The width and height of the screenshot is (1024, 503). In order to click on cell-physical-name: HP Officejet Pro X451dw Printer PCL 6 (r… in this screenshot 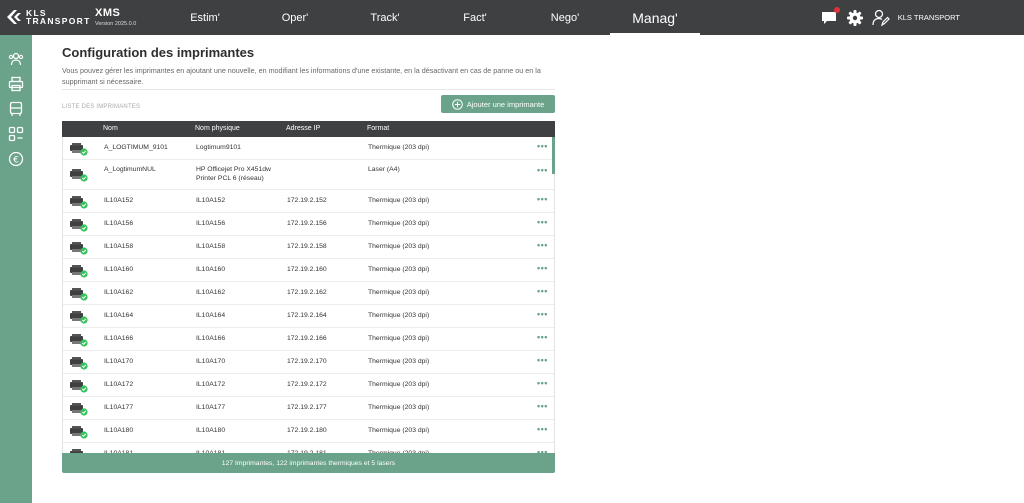, I will do `click(233, 174)`.